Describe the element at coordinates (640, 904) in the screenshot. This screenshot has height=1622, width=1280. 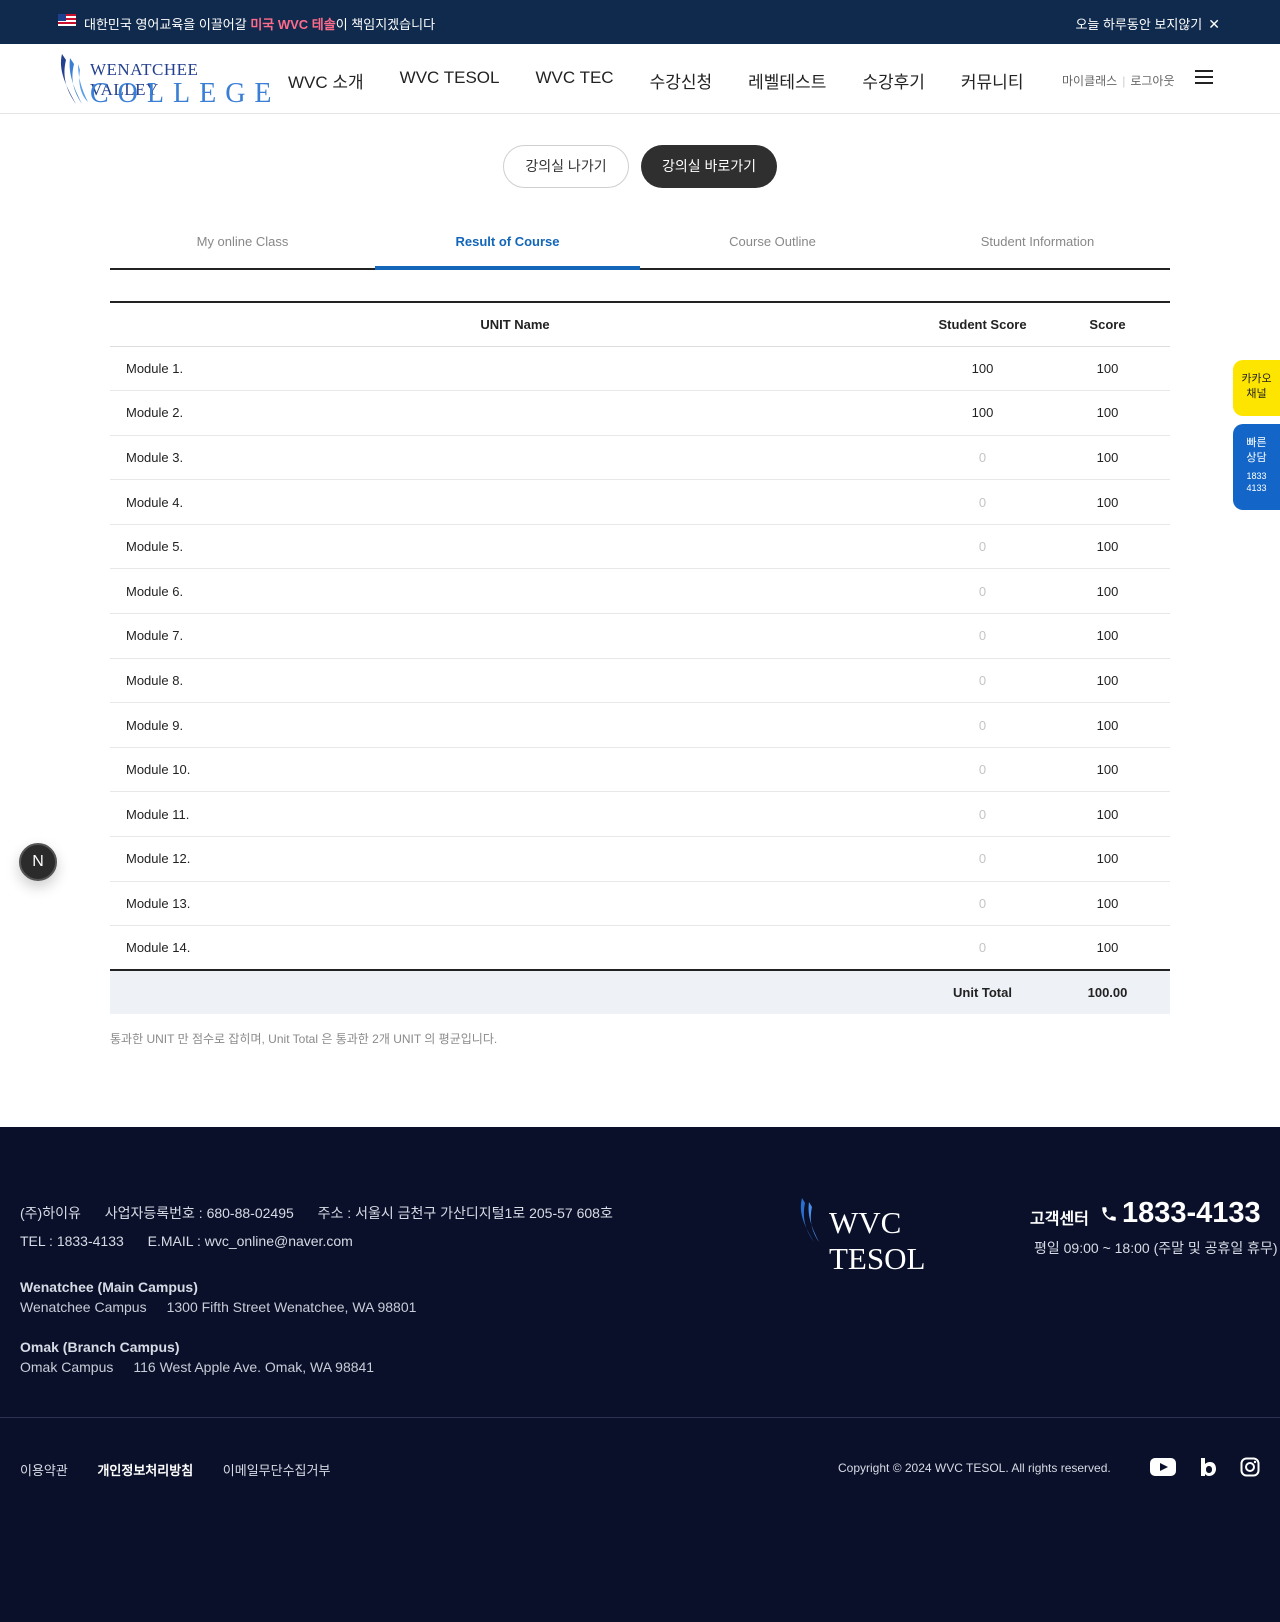
I see `table-row: Module 13. 0 100` at that location.